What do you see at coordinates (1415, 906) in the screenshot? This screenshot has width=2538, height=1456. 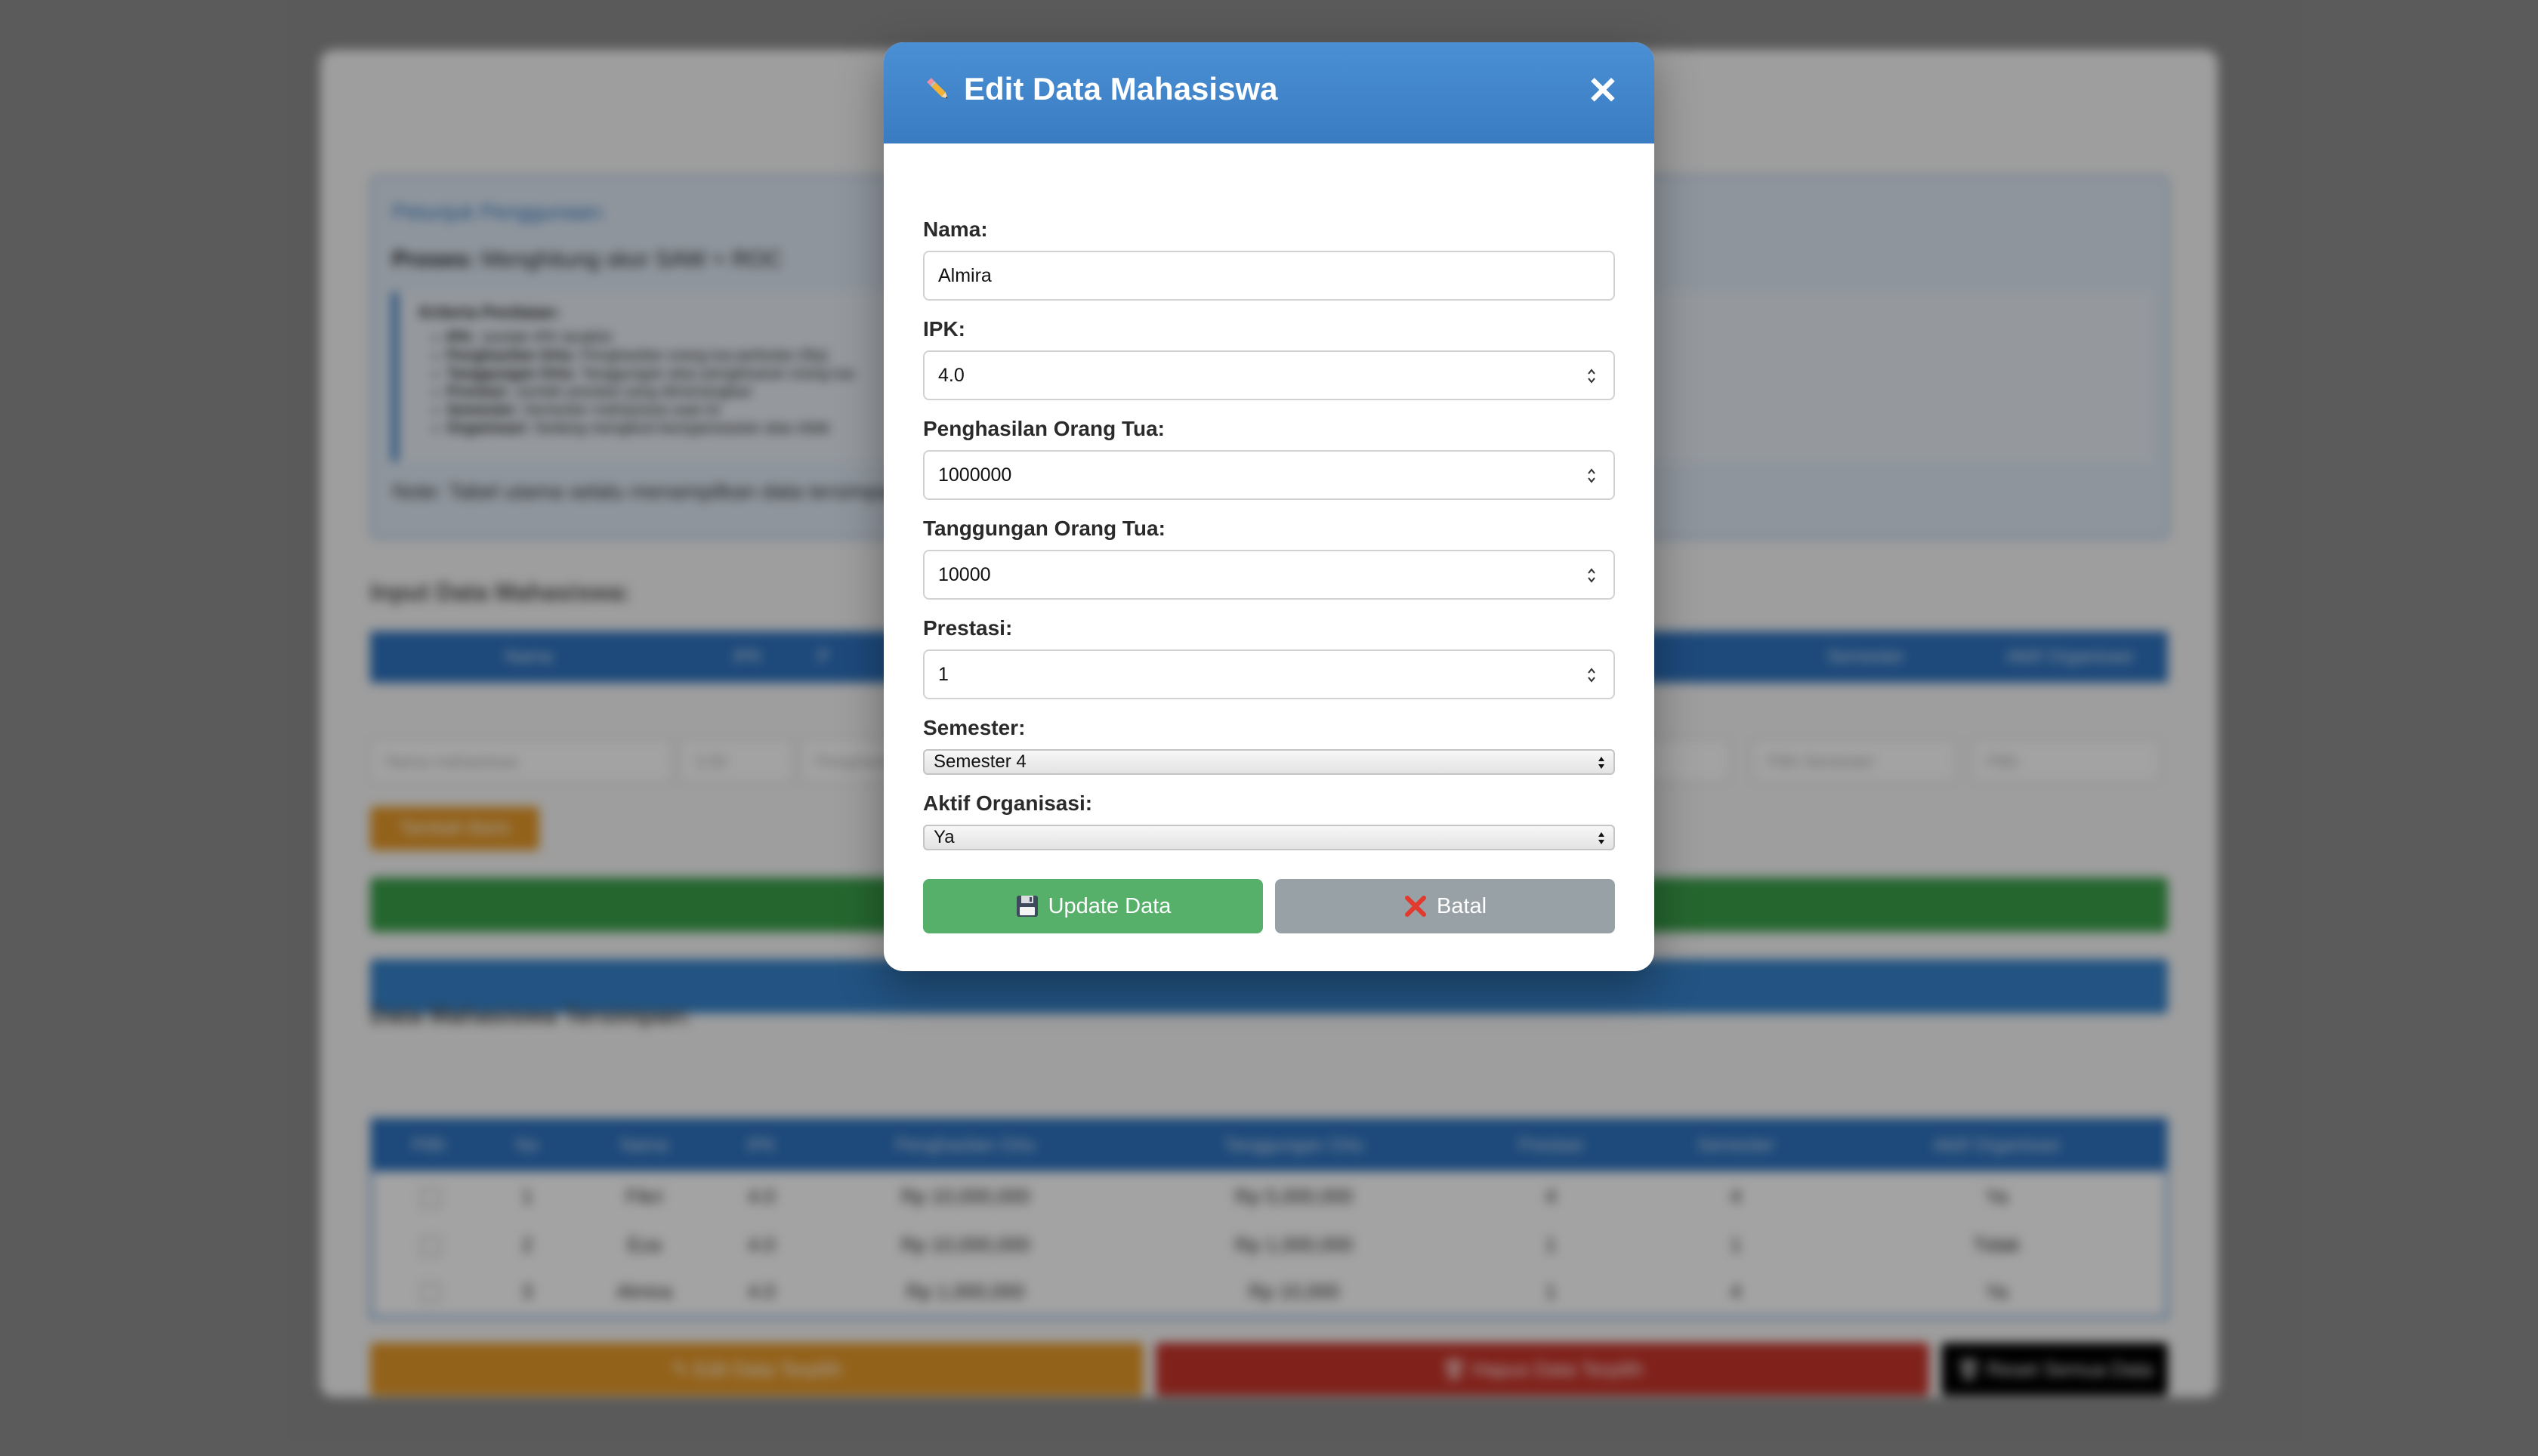 I see `red-x-icon` at bounding box center [1415, 906].